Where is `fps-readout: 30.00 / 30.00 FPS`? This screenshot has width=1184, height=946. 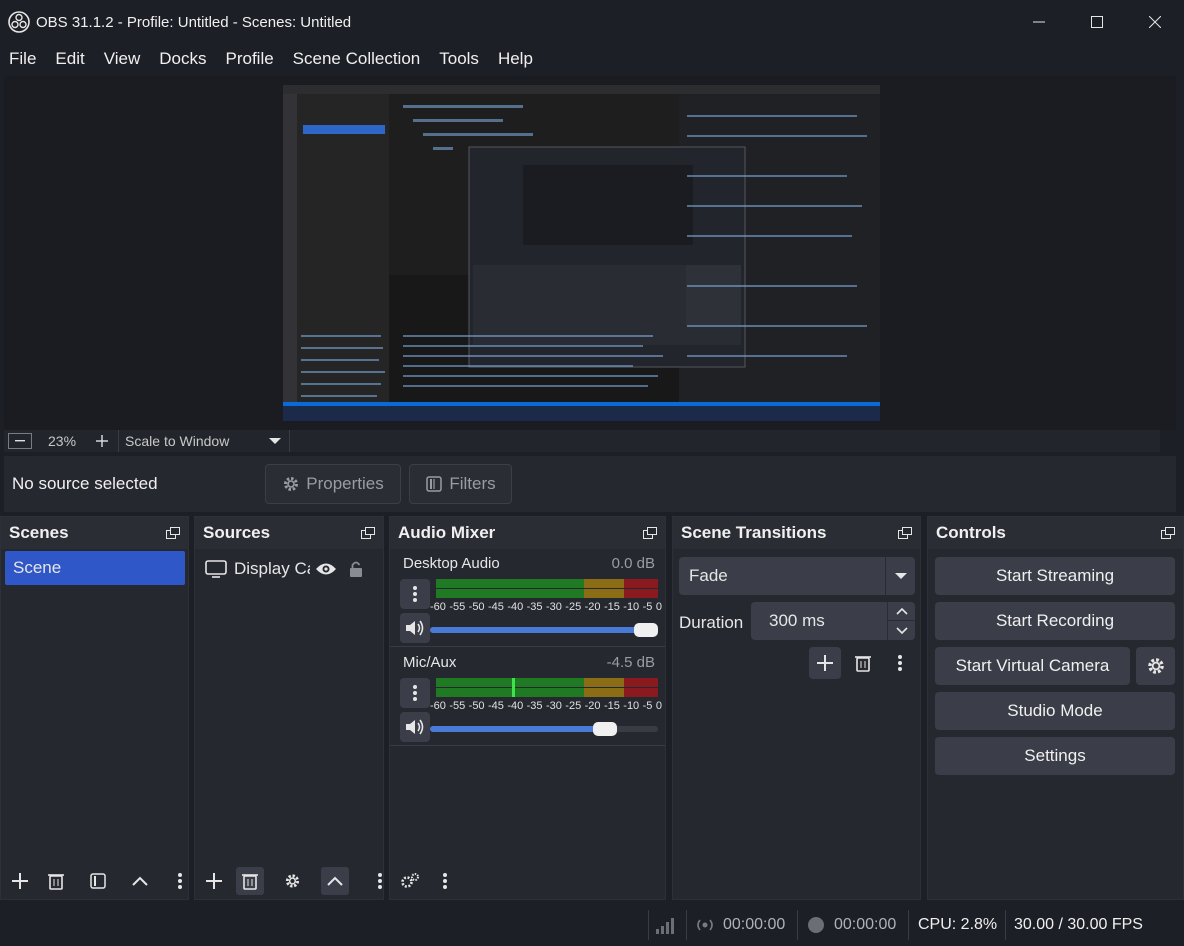
fps-readout: 30.00 / 30.00 FPS is located at coordinates (1078, 924).